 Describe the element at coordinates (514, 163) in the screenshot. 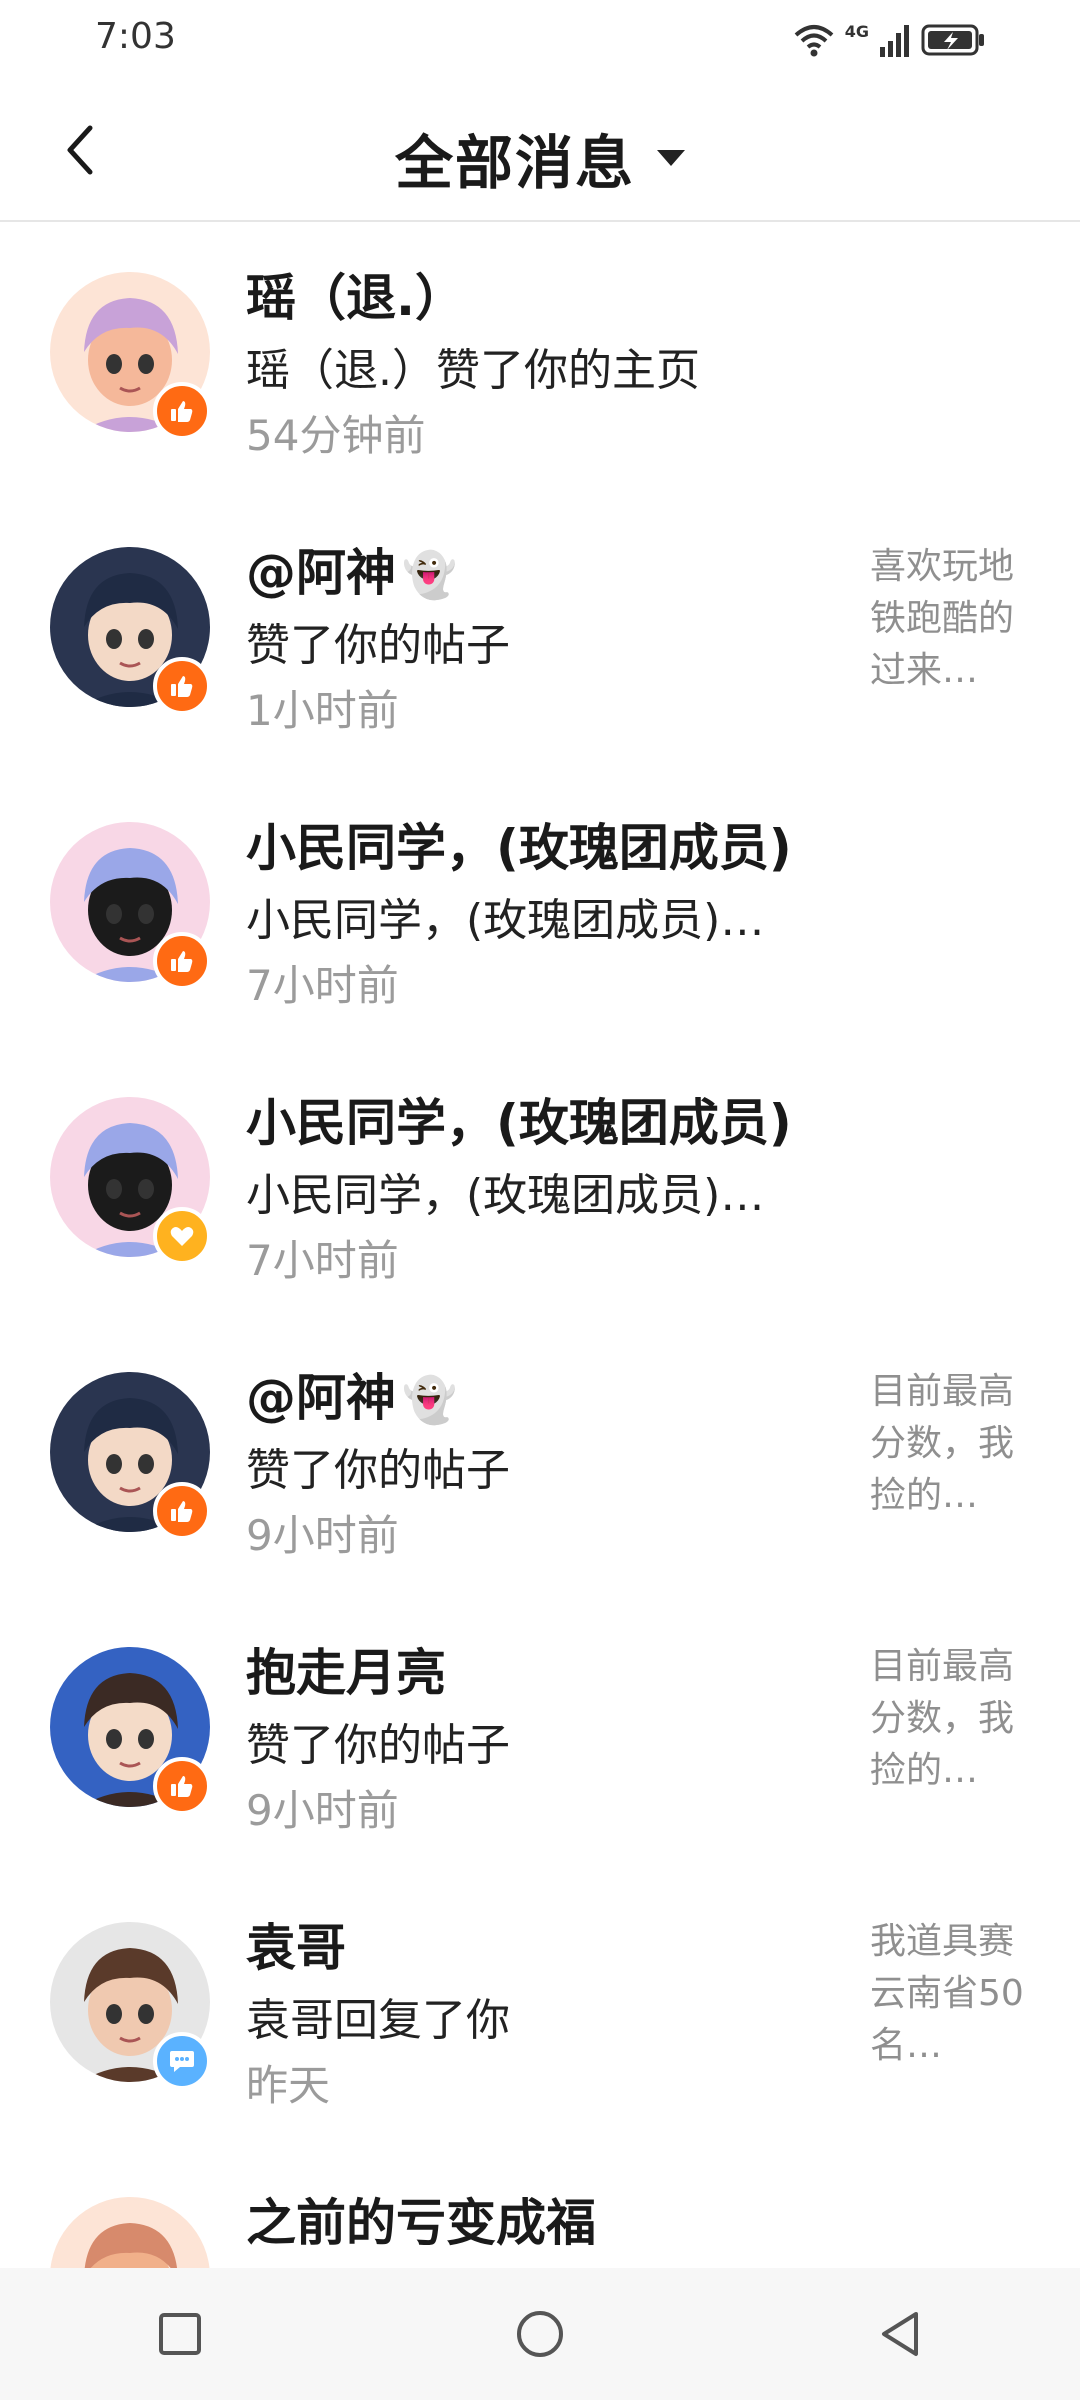

I see `page-title: 全部消息` at that location.